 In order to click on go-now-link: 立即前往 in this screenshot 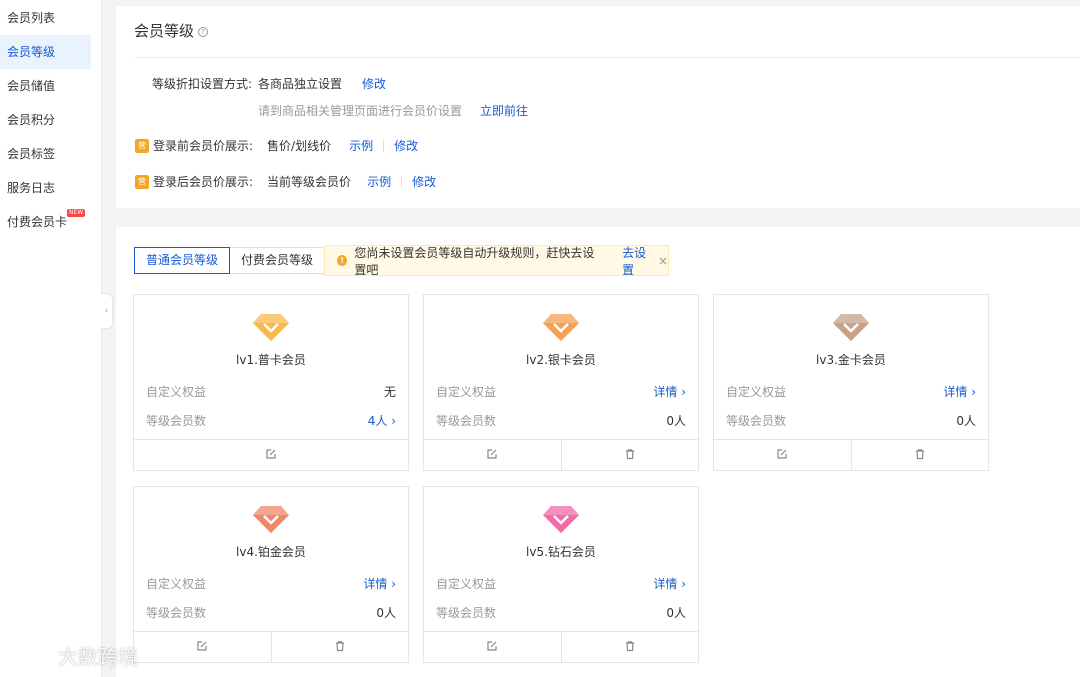, I will do `click(504, 110)`.